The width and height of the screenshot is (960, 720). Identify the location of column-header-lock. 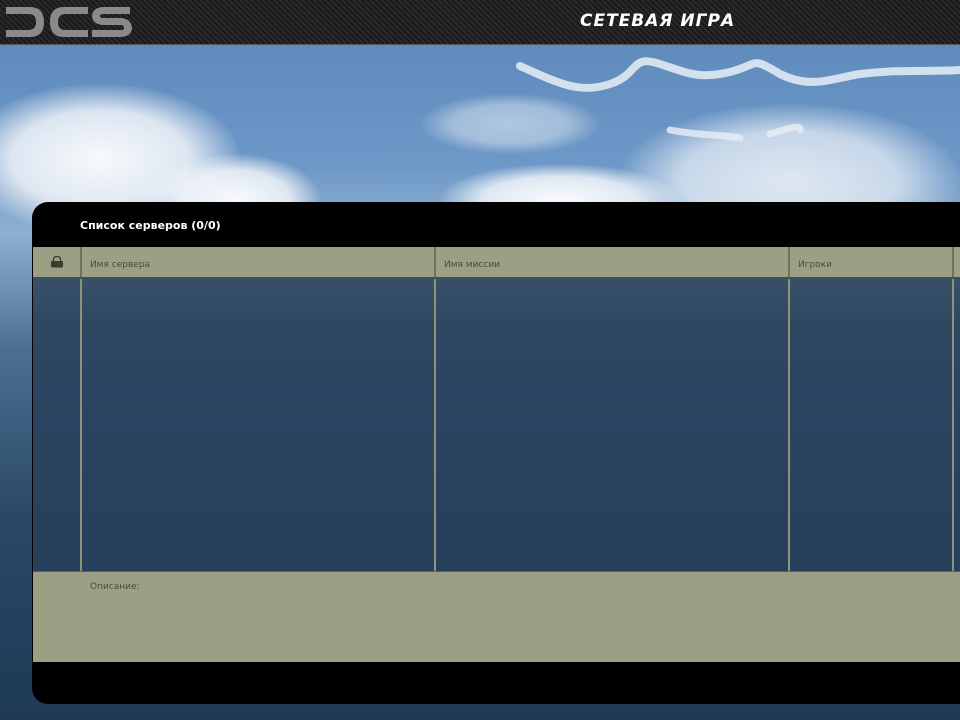
(57, 262).